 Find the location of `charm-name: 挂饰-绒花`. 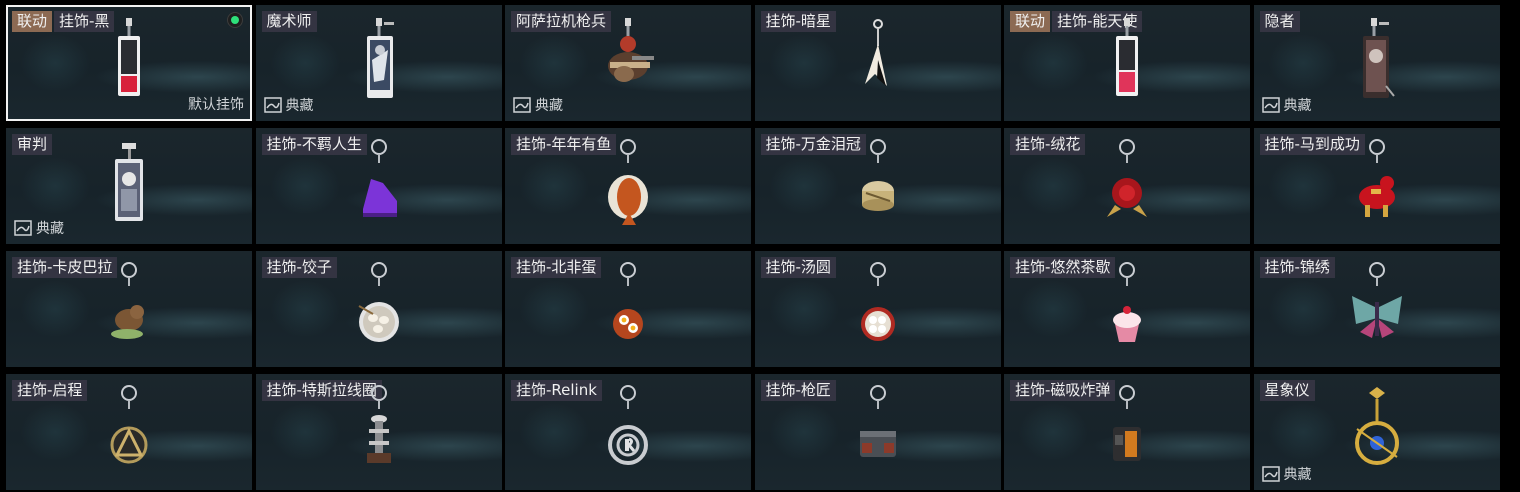

charm-name: 挂饰-绒花 is located at coordinates (1048, 144).